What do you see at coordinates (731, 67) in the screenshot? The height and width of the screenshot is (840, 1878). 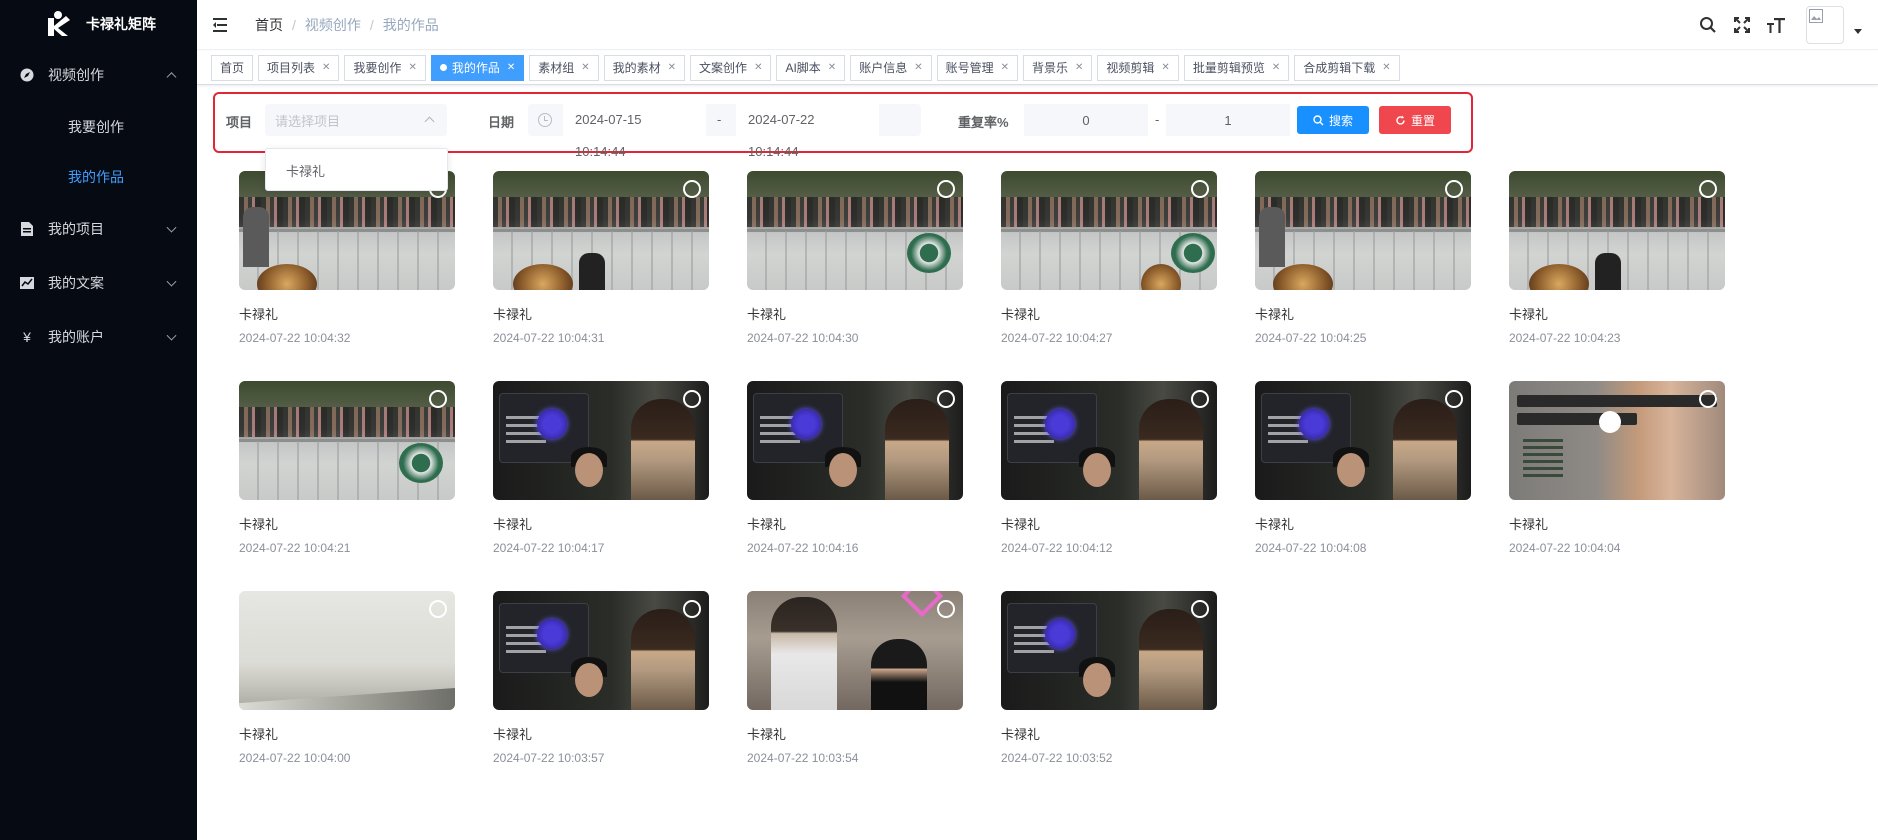 I see `tab-copywriting: 文案创作 ✕` at bounding box center [731, 67].